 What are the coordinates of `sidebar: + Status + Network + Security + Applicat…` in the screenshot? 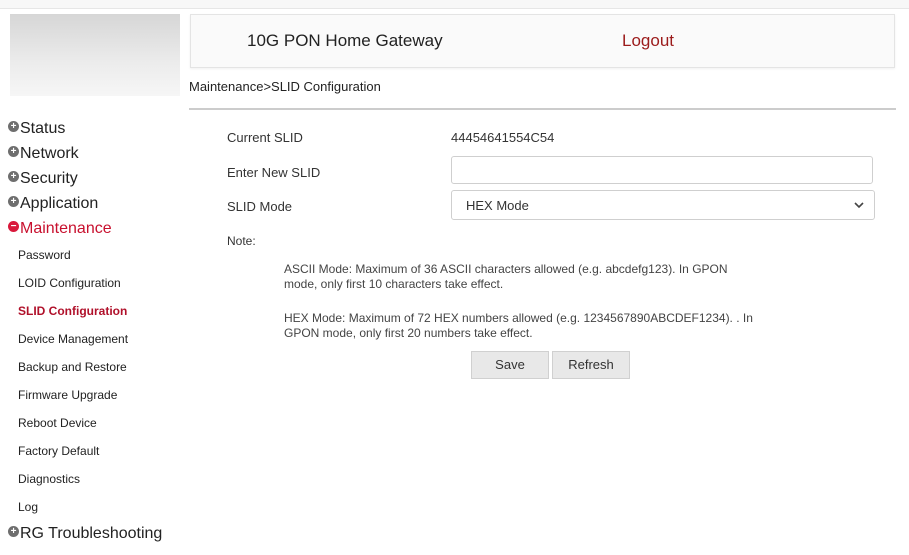 It's located at (95, 331).